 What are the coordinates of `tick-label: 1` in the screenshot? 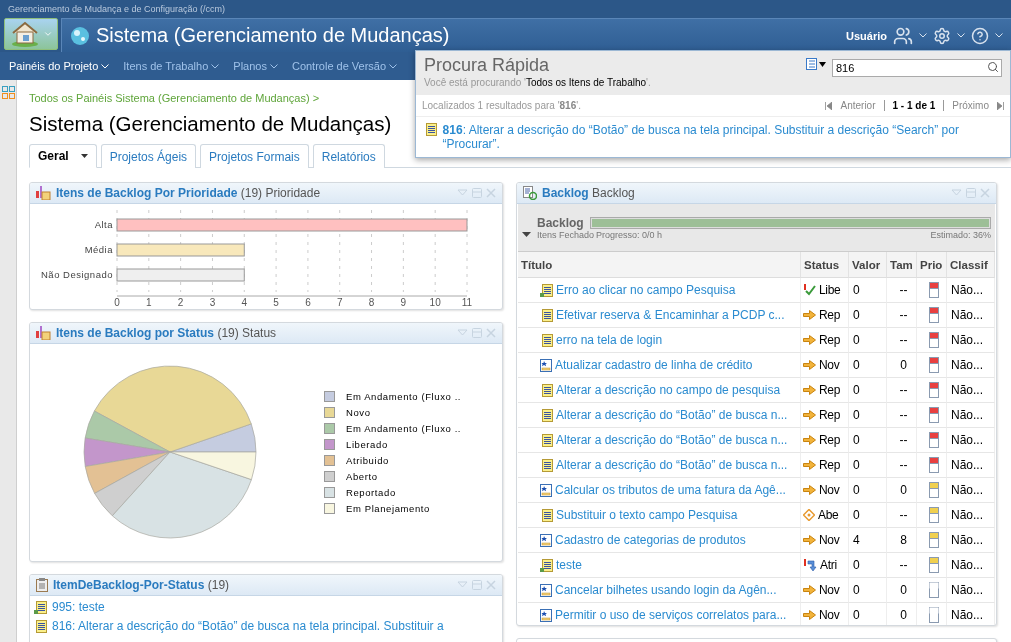 It's located at (149, 302).